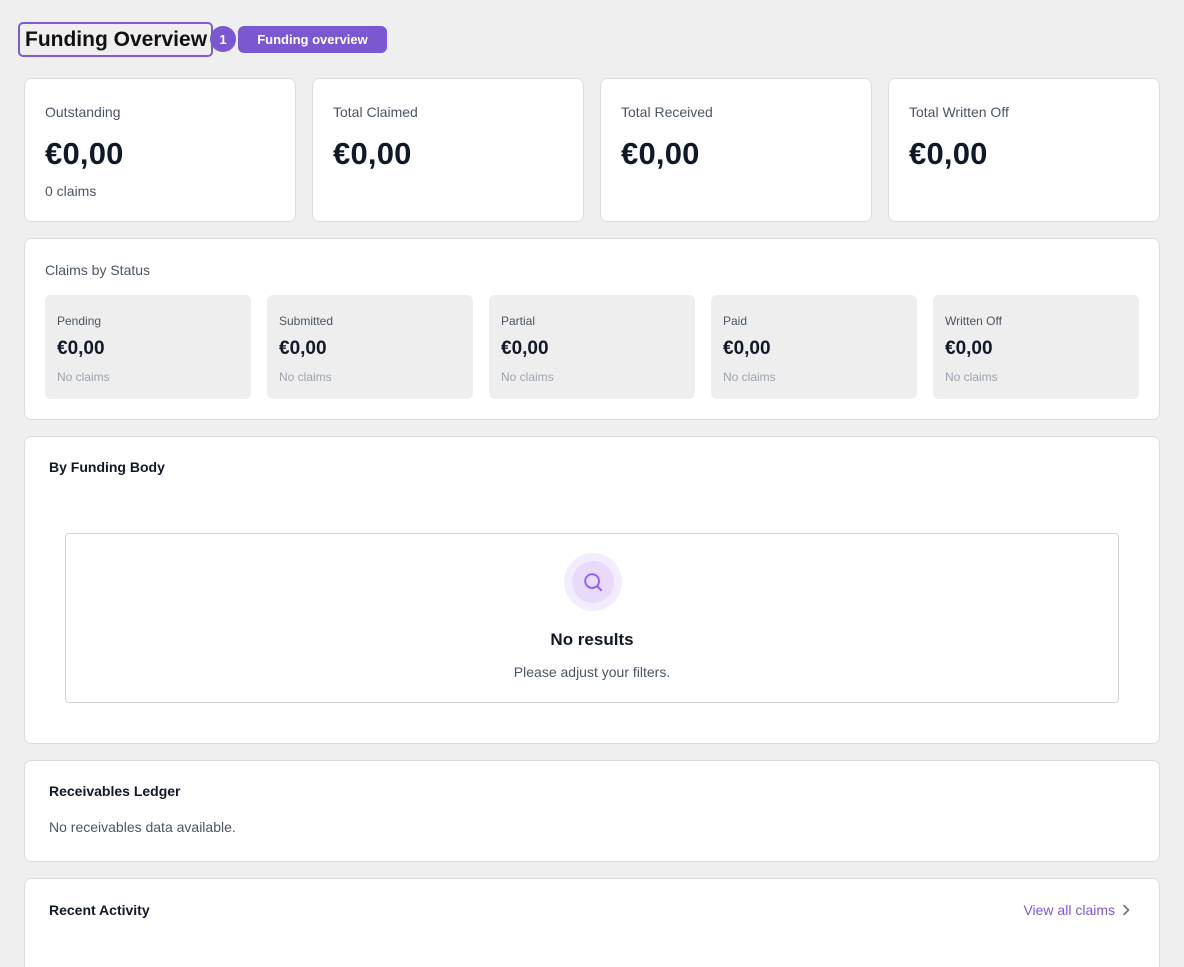 The height and width of the screenshot is (967, 1184). What do you see at coordinates (667, 112) in the screenshot?
I see `stat-label: Total Received` at bounding box center [667, 112].